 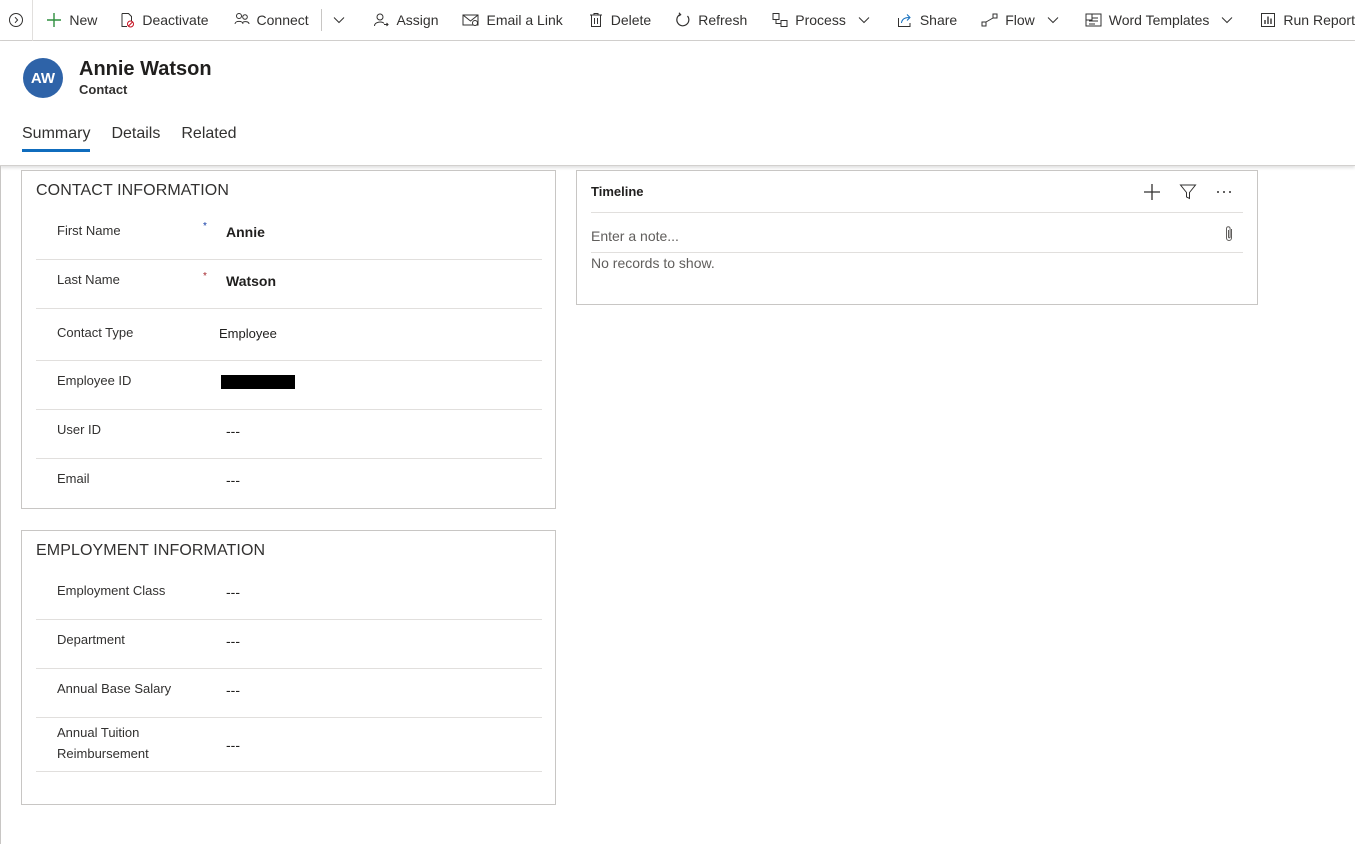 I want to click on section-title: EMPLOYMENT INFORMATION, so click(x=151, y=550).